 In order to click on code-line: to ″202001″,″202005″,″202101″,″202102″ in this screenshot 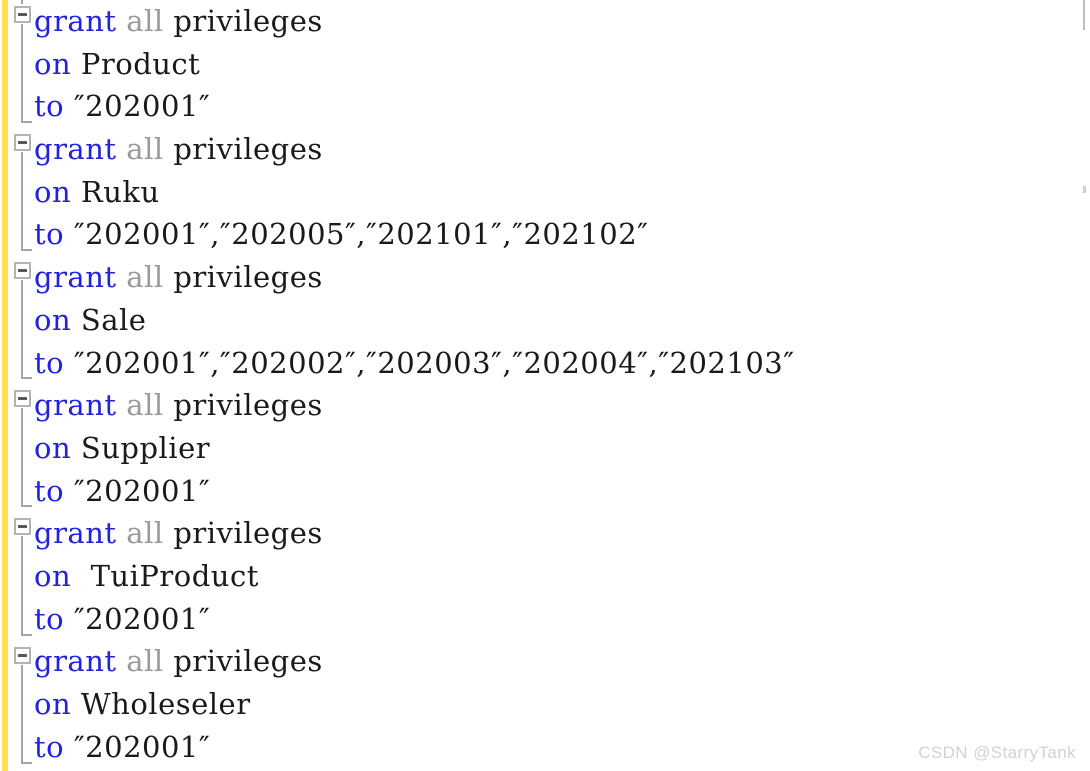, I will do `click(557, 234)`.